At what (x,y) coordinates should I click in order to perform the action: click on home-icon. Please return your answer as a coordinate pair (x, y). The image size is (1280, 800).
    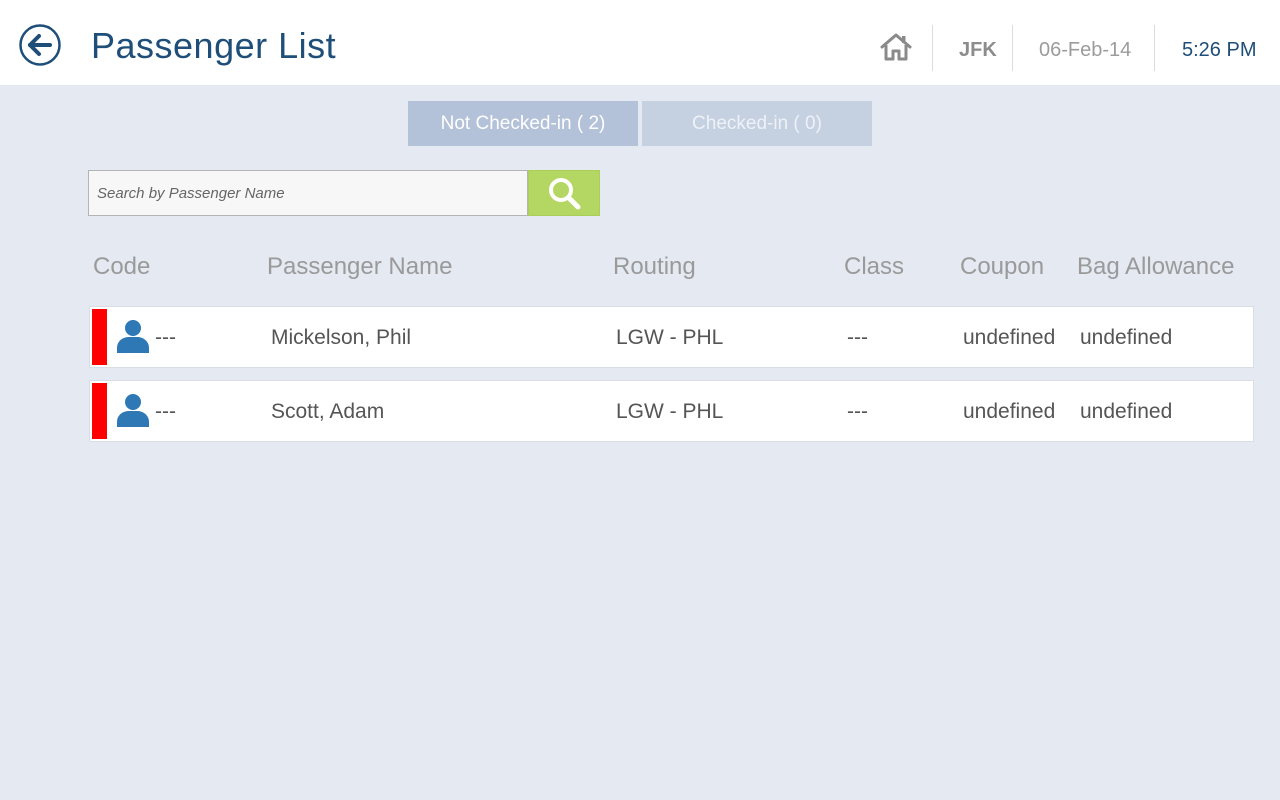
    Looking at the image, I should click on (896, 47).